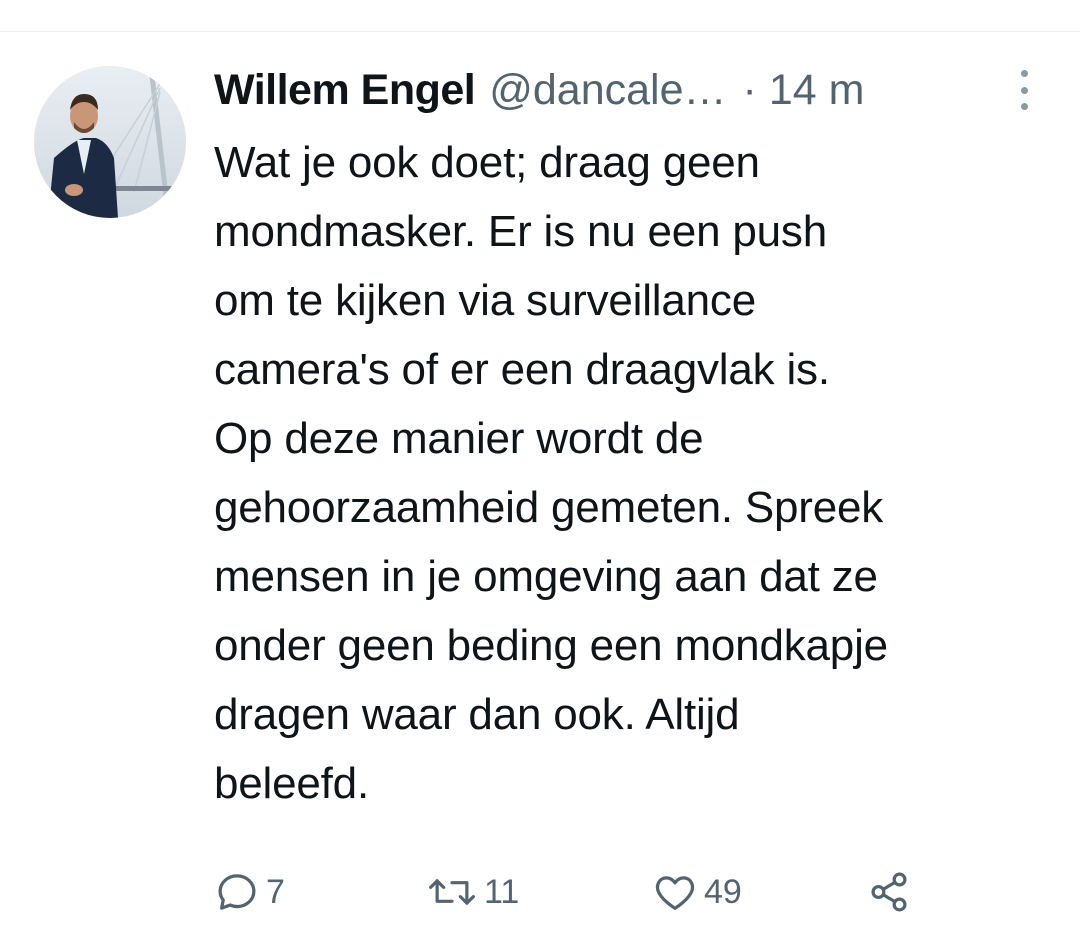 The width and height of the screenshot is (1080, 946). Describe the element at coordinates (275, 891) in the screenshot. I see `reply-count: 7` at that location.